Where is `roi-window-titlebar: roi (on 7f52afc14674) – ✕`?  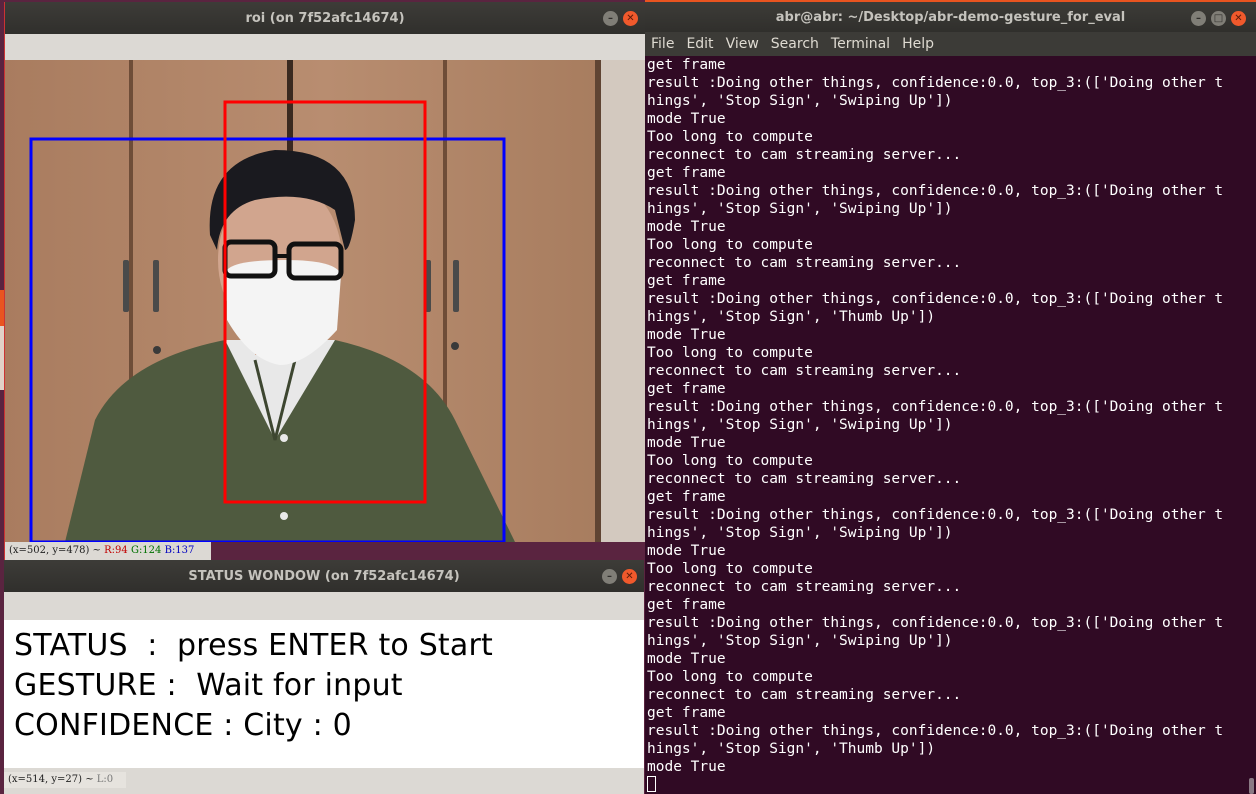
roi-window-titlebar: roi (on 7f52afc14674) – ✕ is located at coordinates (325, 18).